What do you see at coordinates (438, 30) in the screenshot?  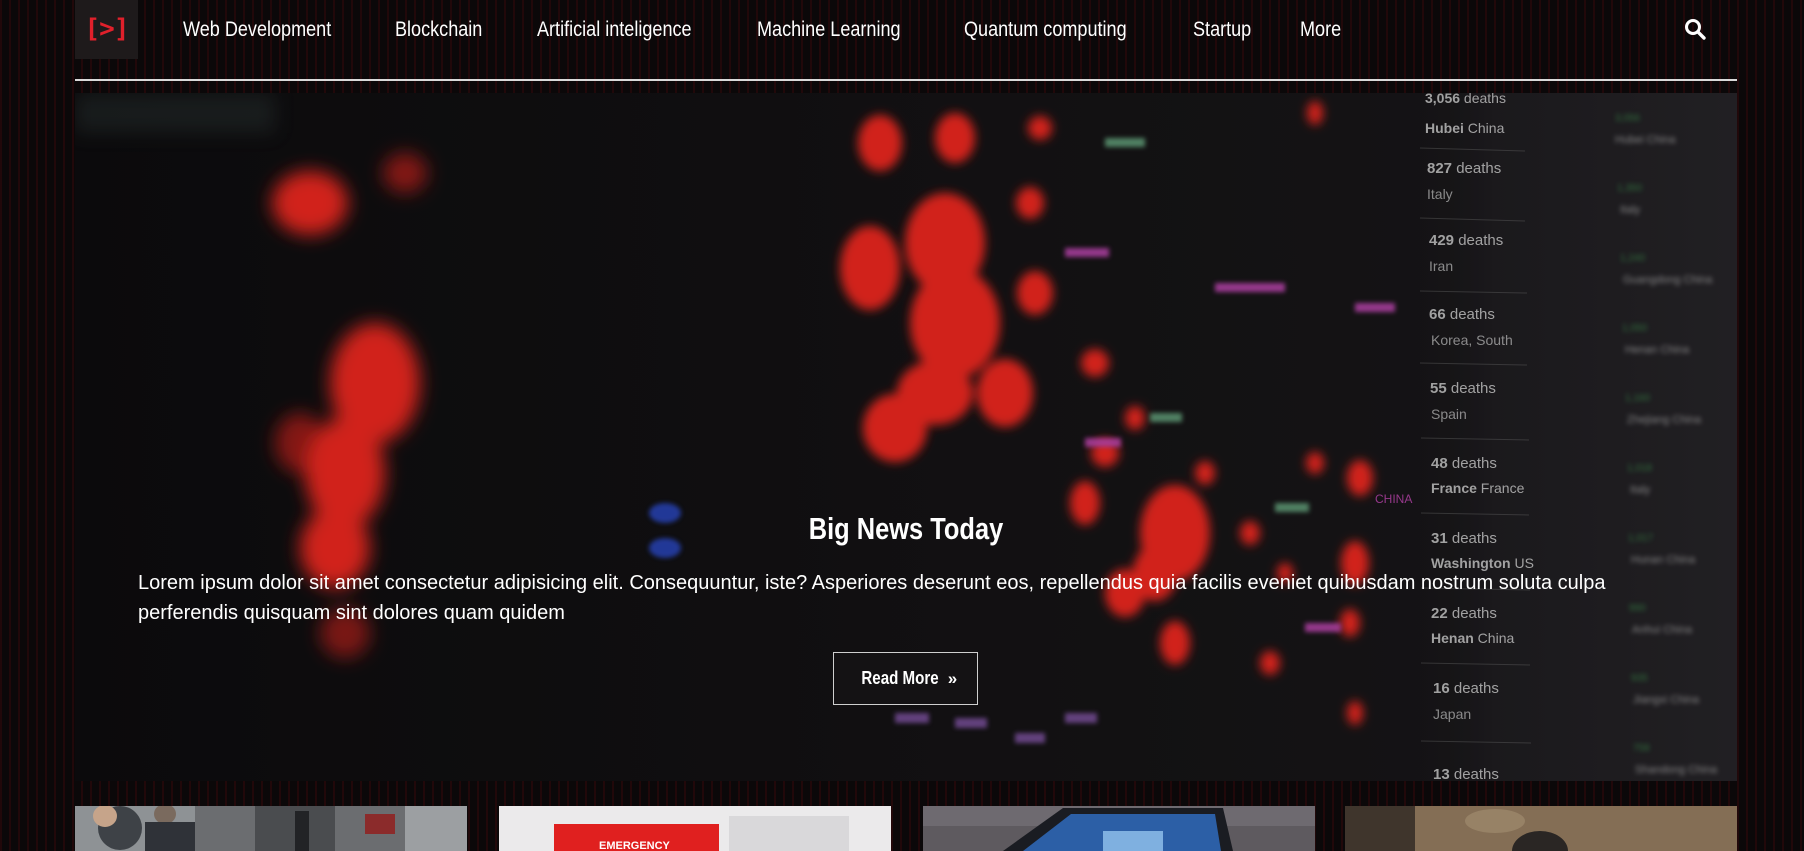 I see `nav-item-blockchain: Blockchain` at bounding box center [438, 30].